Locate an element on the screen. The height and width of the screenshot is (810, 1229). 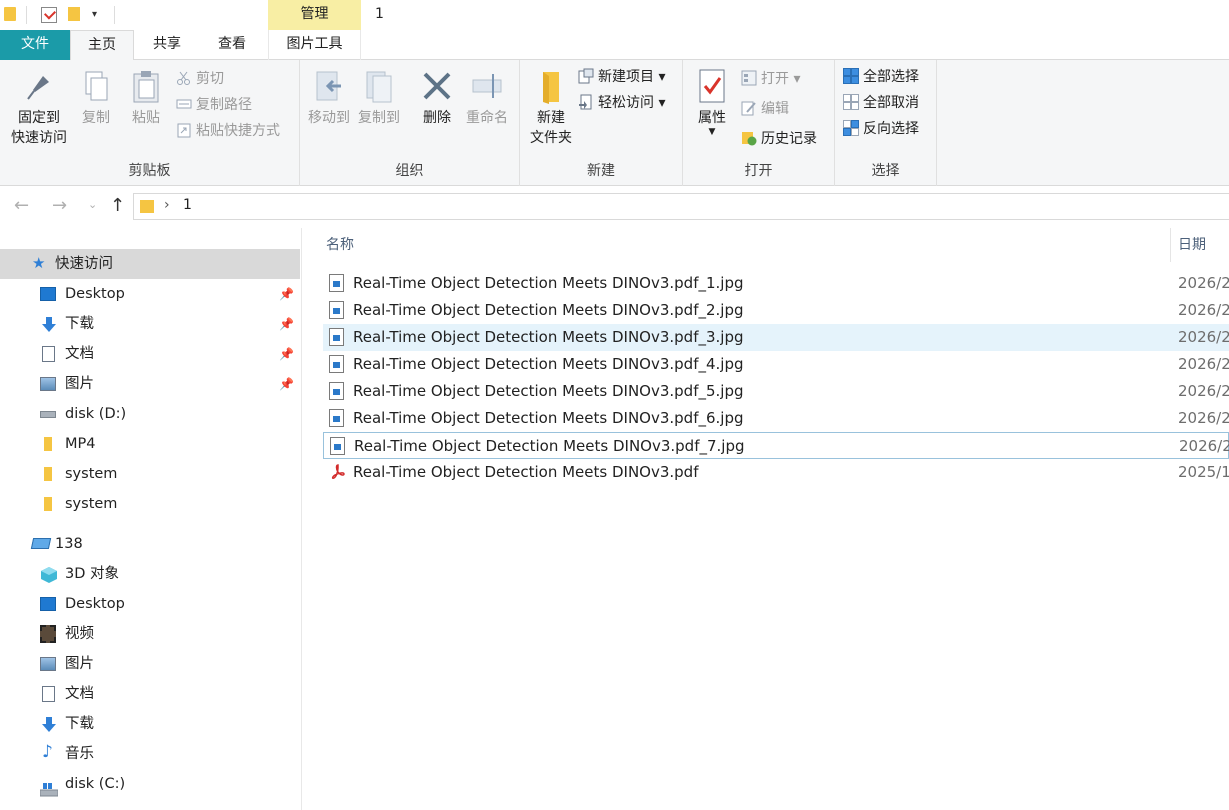
pin-label-1: 固定到 is located at coordinates (39, 118).